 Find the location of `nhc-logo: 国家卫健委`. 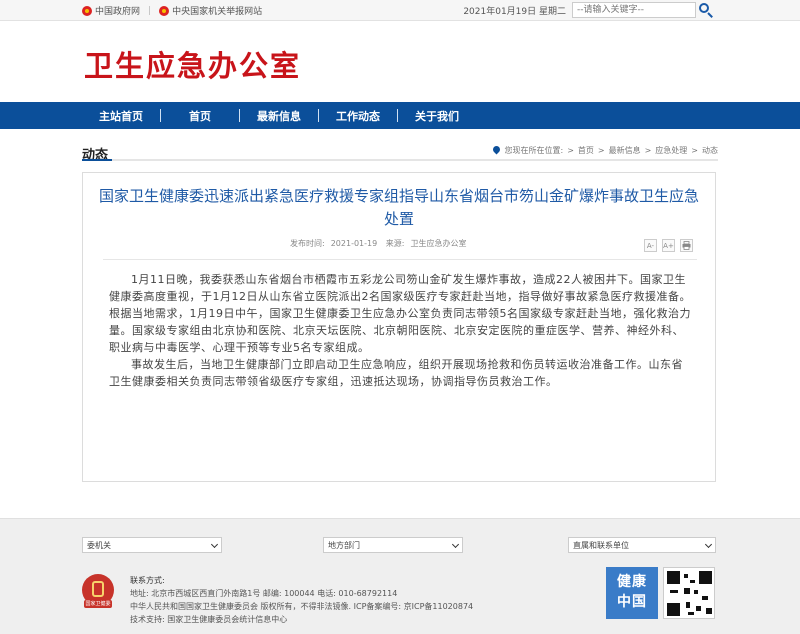

nhc-logo: 国家卫健委 is located at coordinates (98, 592).